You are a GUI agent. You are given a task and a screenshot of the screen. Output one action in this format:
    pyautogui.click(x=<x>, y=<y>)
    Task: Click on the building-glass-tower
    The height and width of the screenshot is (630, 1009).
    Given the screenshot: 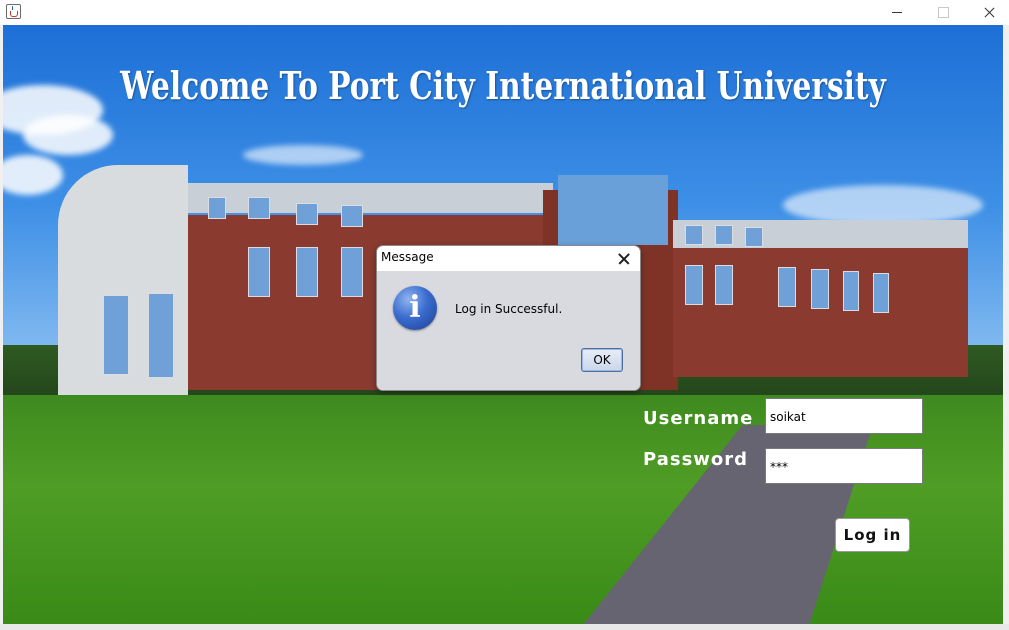 What is the action you would take?
    pyautogui.click(x=613, y=210)
    